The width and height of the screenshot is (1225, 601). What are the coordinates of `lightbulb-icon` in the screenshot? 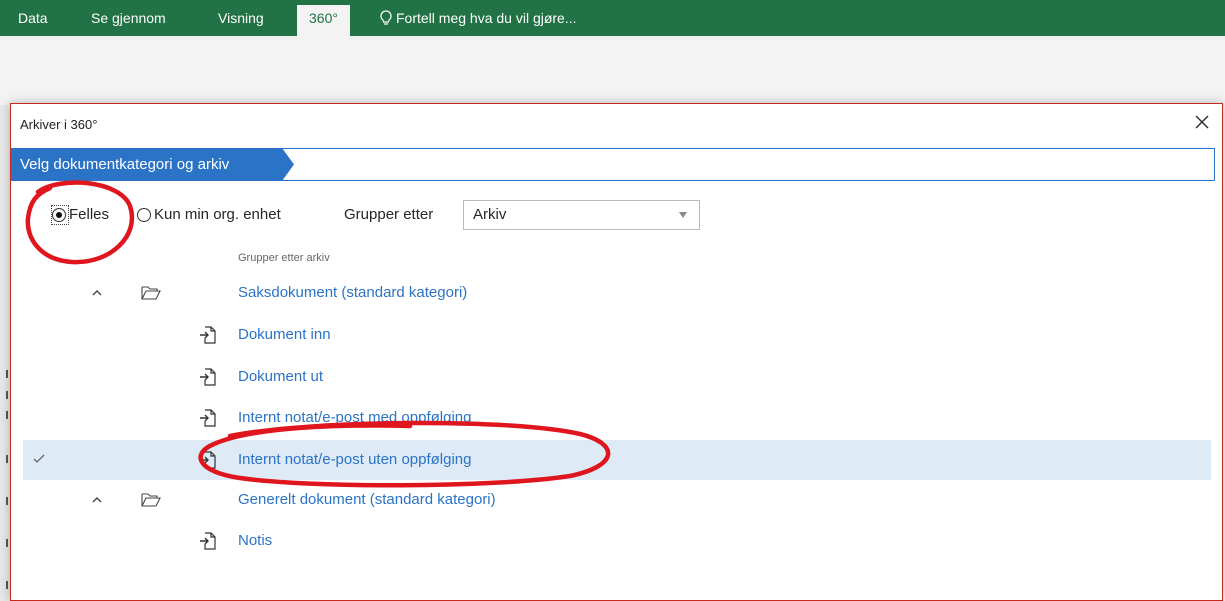 It's located at (386, 17).